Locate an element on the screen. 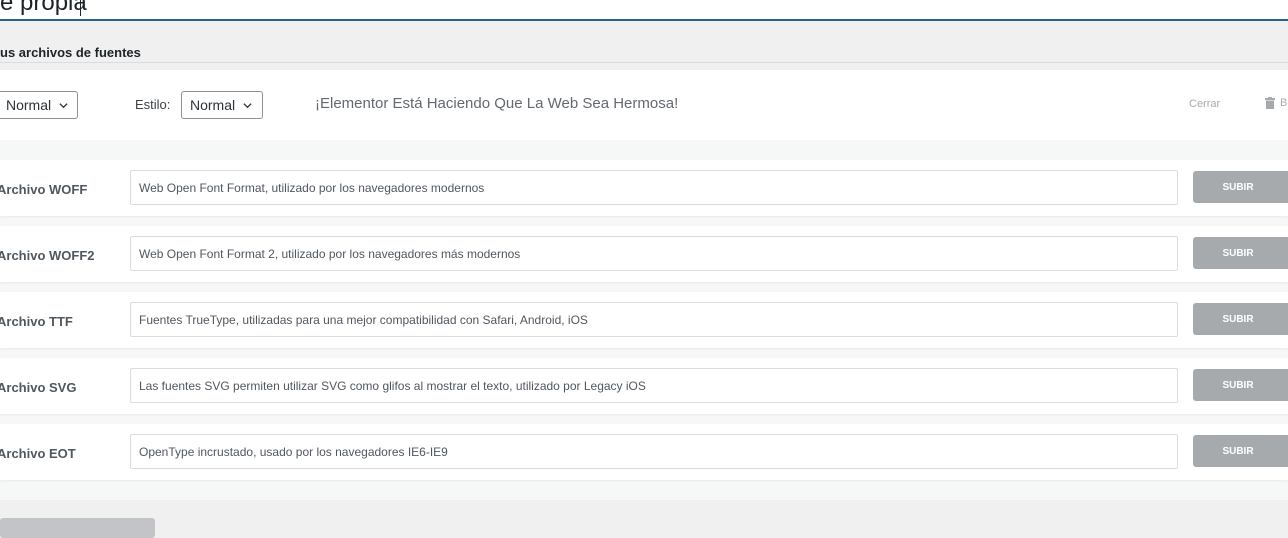 Image resolution: width=1288 pixels, height=538 pixels. style-select-value: Normal is located at coordinates (213, 105).